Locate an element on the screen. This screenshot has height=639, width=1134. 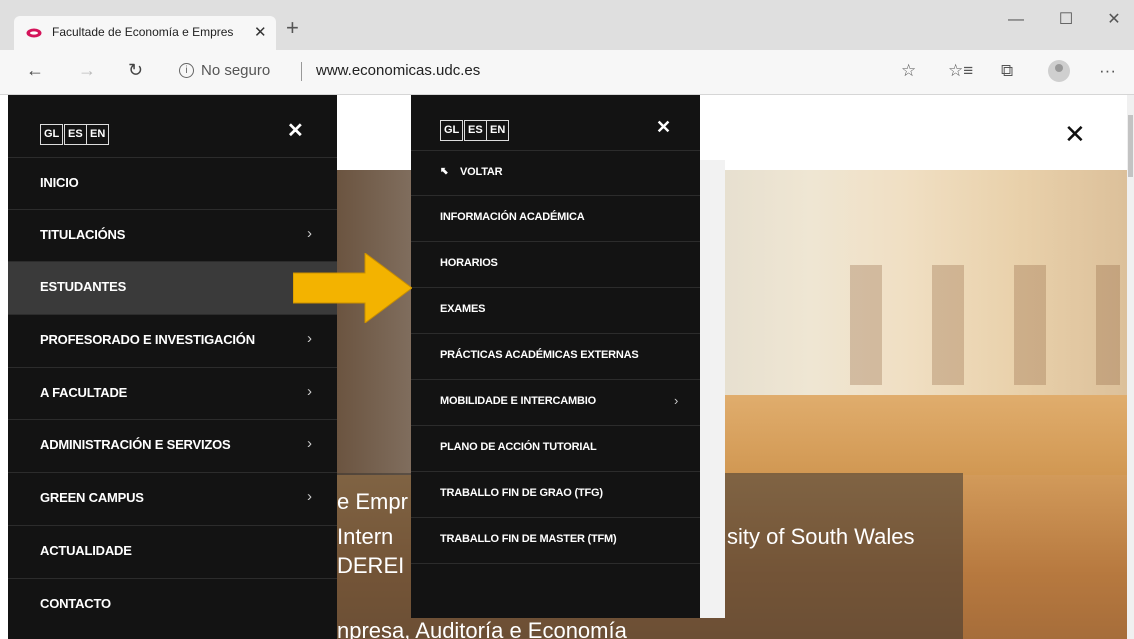
site-favicon-icon is located at coordinates (34, 33).